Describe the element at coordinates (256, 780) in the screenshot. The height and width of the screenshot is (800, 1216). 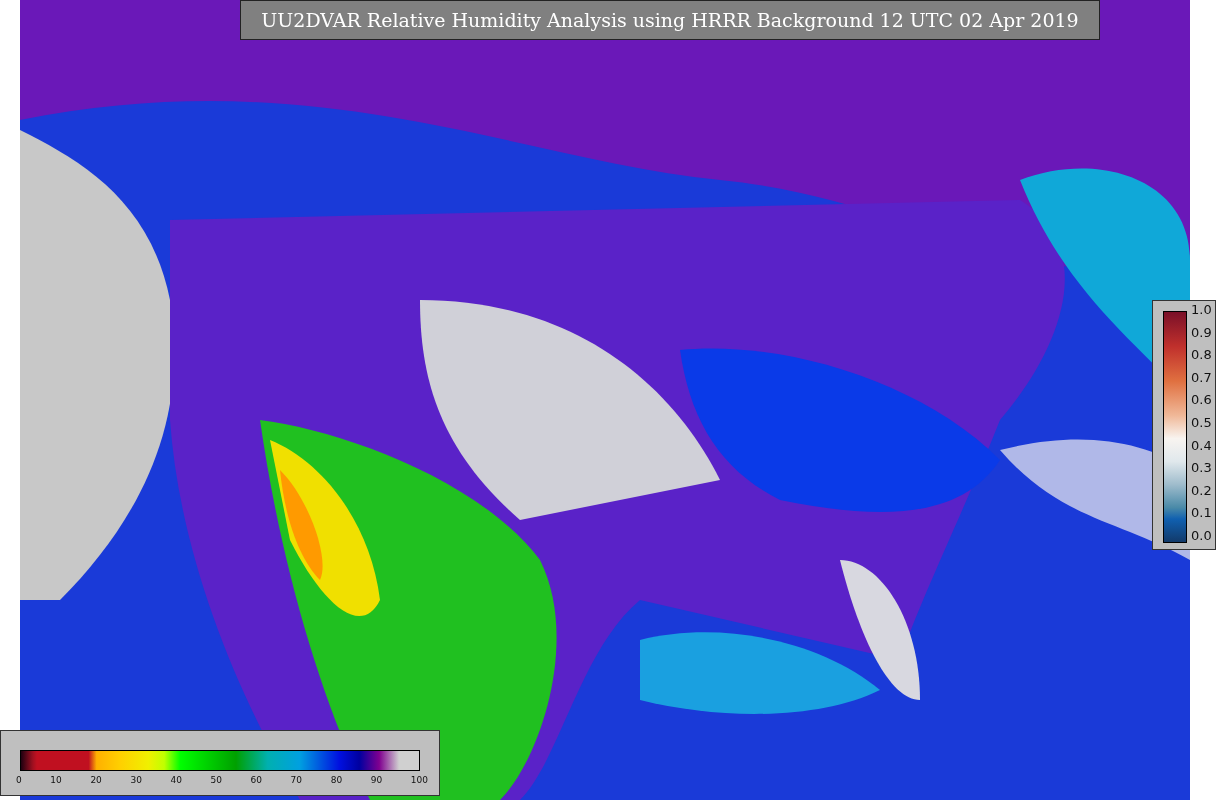
I see `colorbar-label: 60` at that location.